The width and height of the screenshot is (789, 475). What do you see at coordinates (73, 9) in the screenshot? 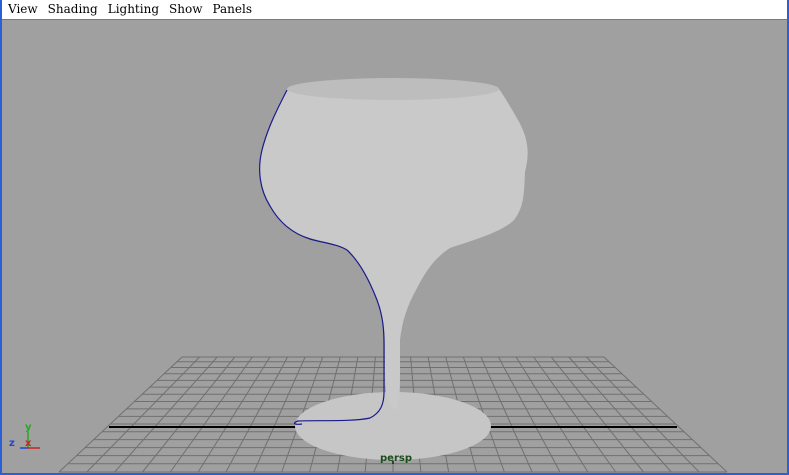
I see `menu-shading: Shading` at bounding box center [73, 9].